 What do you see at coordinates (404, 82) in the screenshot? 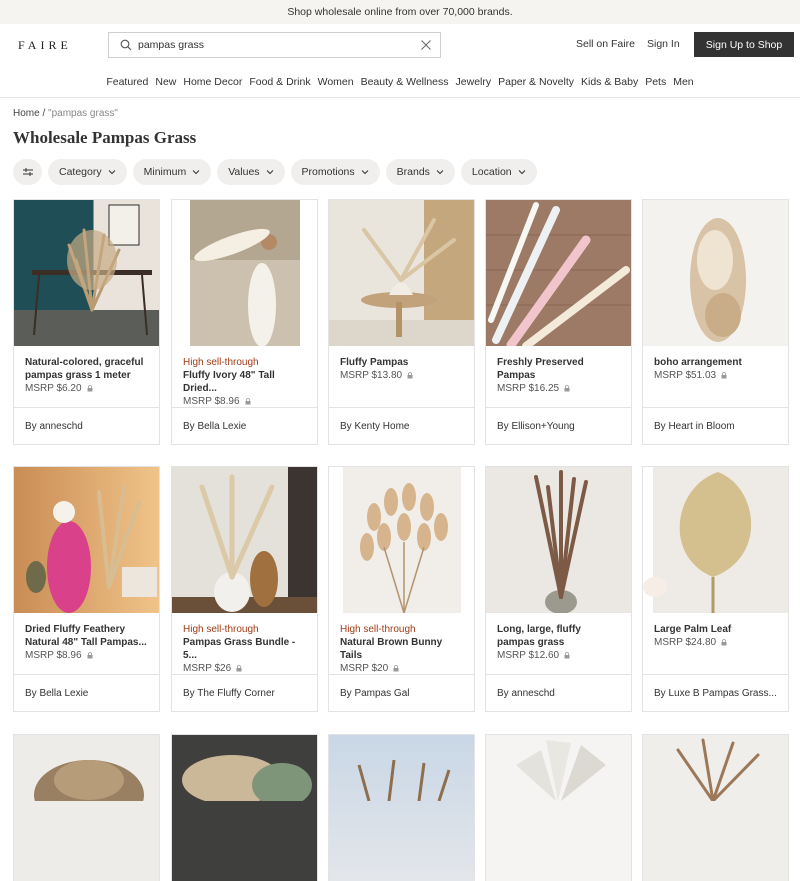
I see `nav-item-beauty-wellness: Beauty & Wellness` at bounding box center [404, 82].